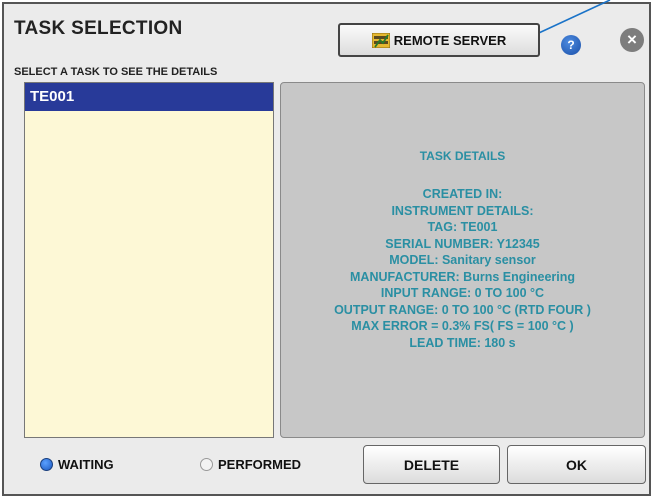 The width and height of the screenshot is (659, 501). I want to click on details-heading: TASK DETAILS, so click(462, 156).